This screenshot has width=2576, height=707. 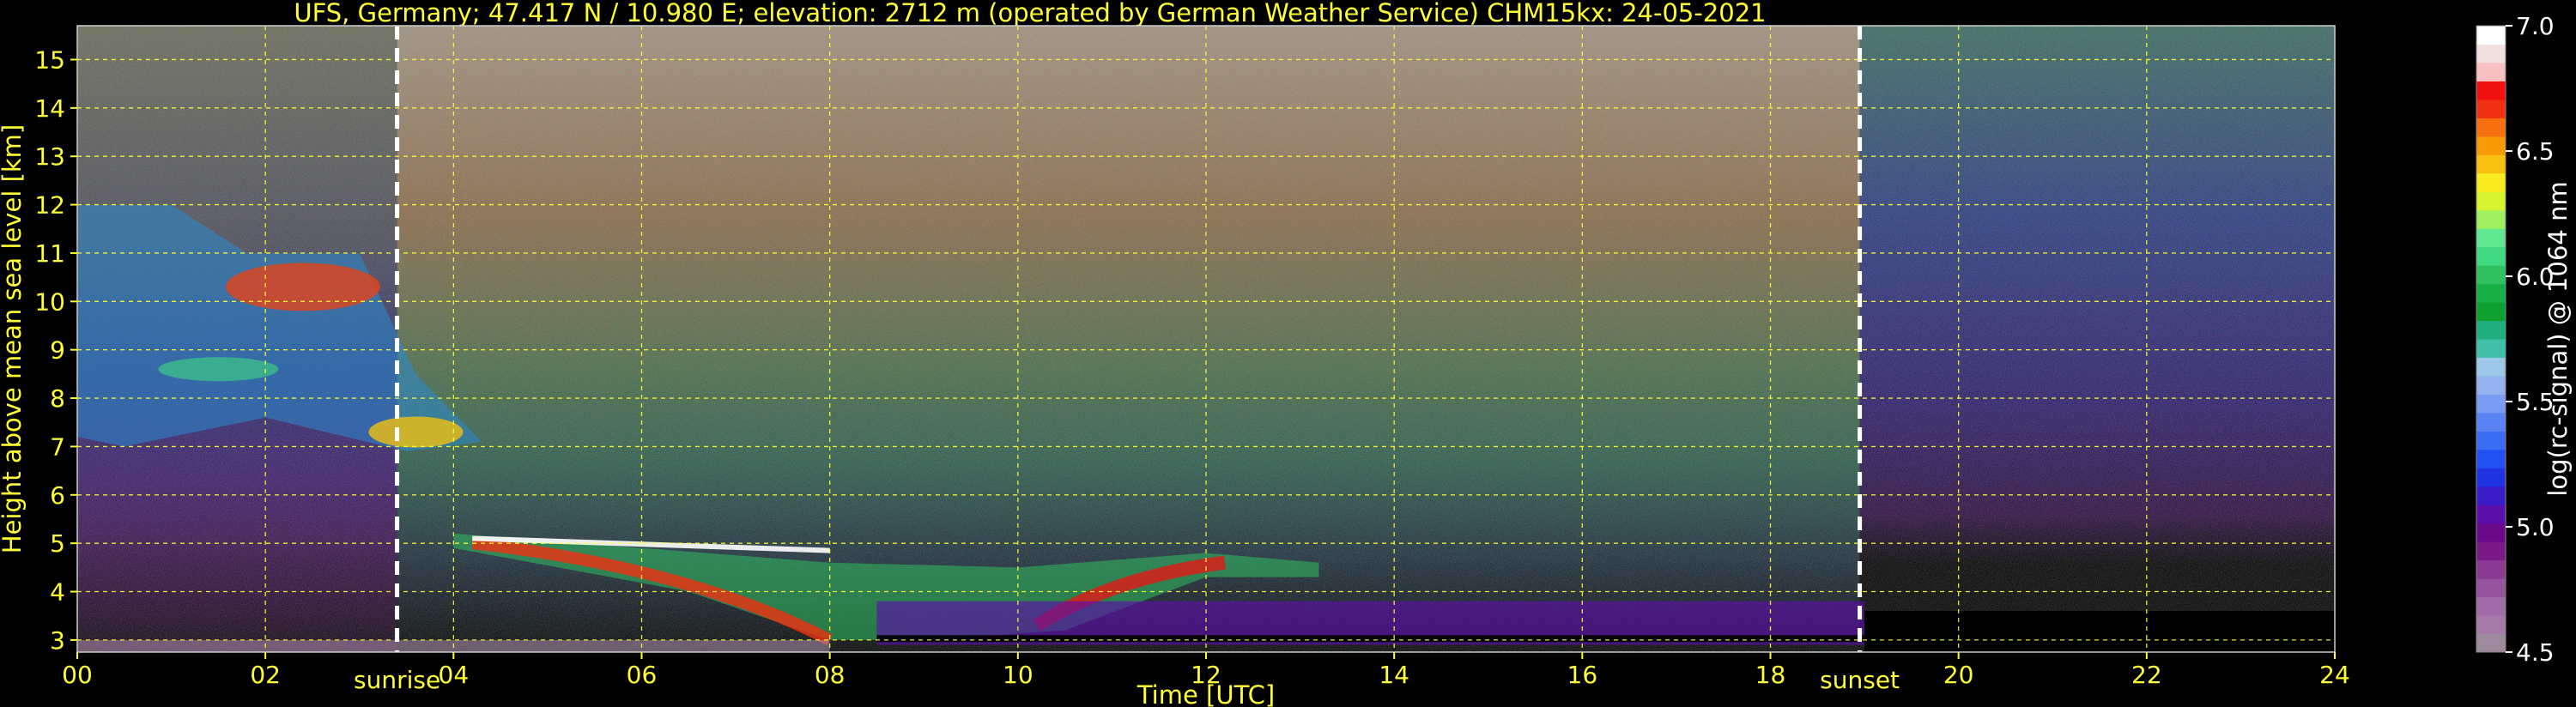 I want to click on boundary-layer-top, so click(x=1370, y=639).